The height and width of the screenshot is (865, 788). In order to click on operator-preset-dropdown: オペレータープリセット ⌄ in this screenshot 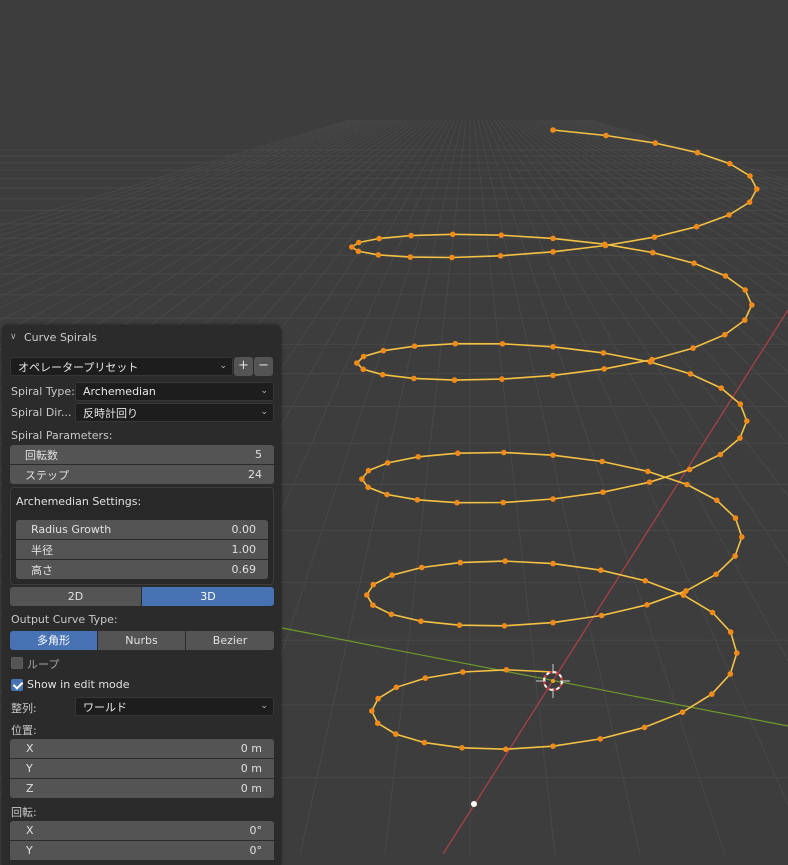, I will do `click(121, 366)`.